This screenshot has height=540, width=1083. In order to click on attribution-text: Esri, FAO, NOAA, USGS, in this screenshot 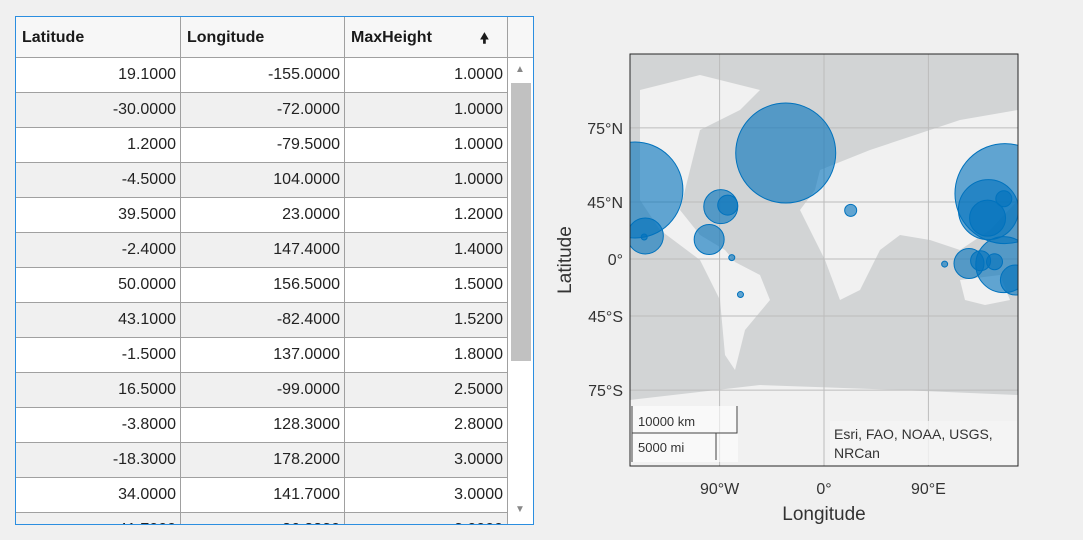, I will do `click(913, 434)`.